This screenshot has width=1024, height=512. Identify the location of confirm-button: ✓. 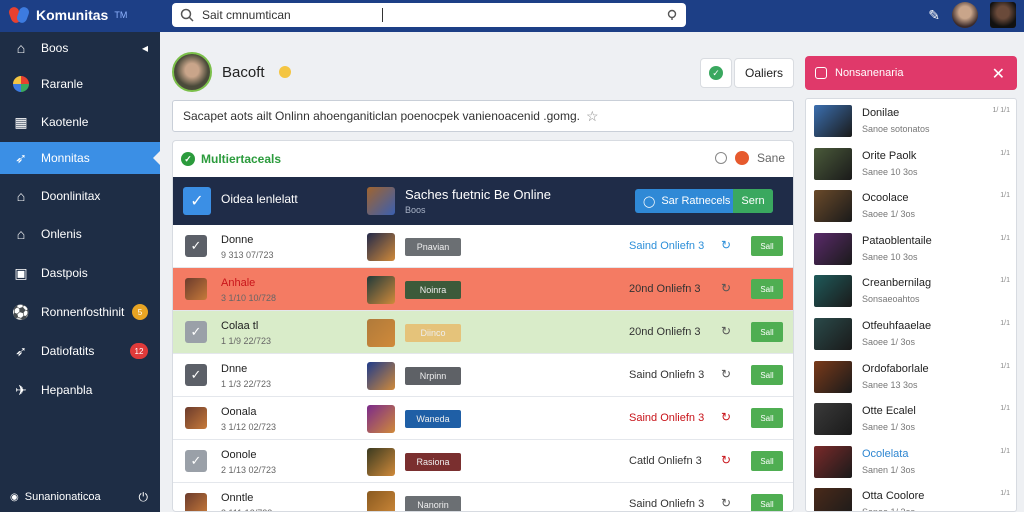
(716, 73).